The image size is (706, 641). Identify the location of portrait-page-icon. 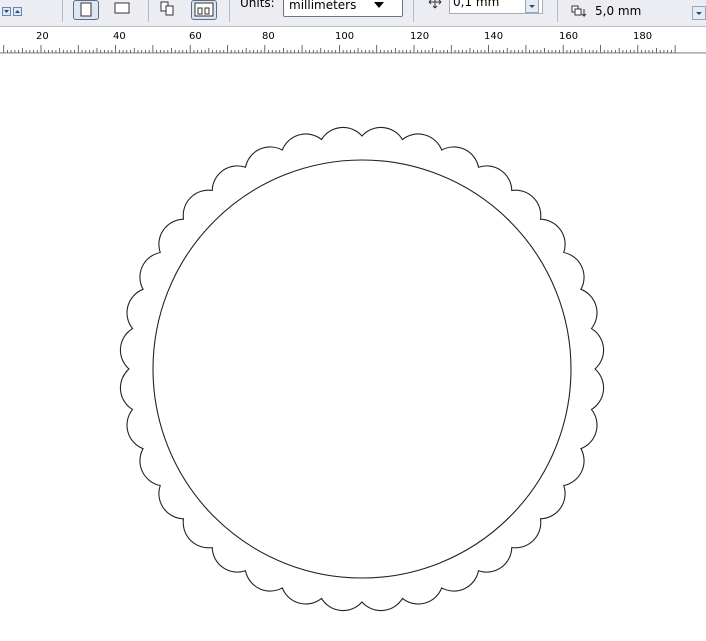
(86, 9).